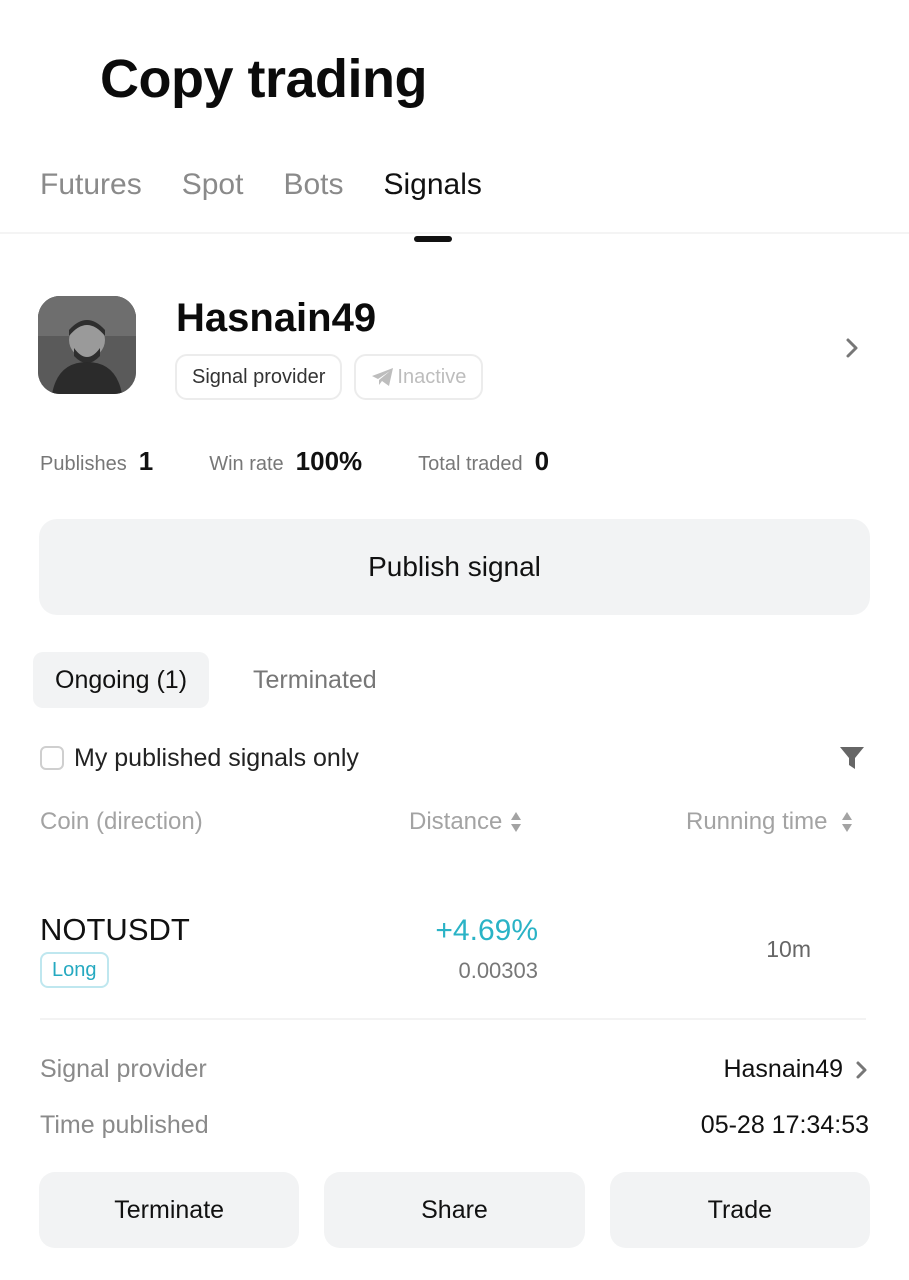 Image resolution: width=909 pixels, height=1280 pixels. I want to click on tabs-divider, so click(454, 233).